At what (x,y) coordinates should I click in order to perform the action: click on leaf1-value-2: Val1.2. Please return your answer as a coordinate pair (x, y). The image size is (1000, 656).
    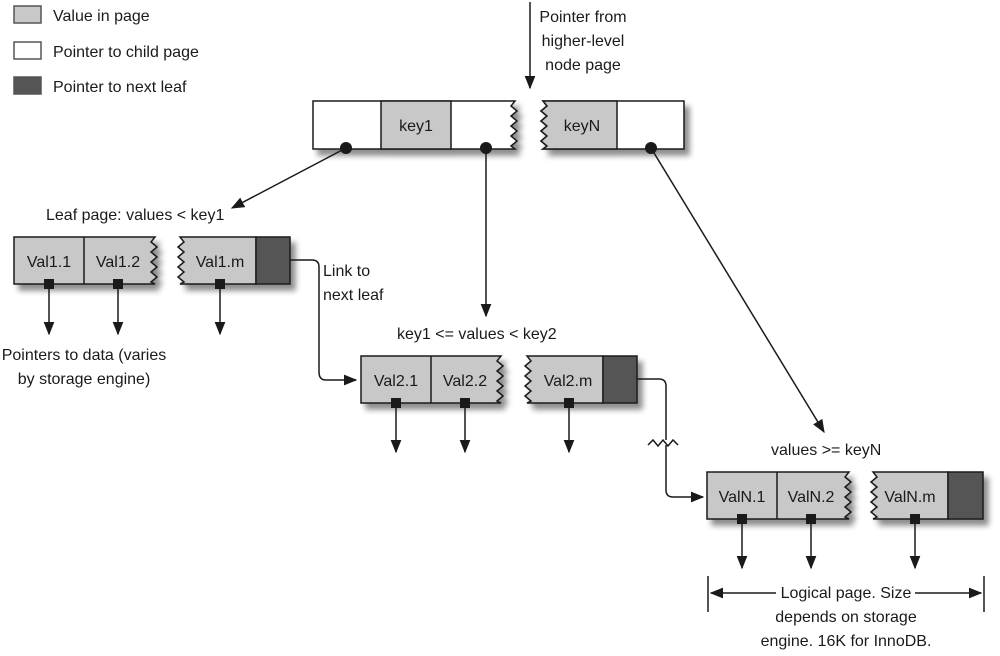
    Looking at the image, I should click on (118, 262).